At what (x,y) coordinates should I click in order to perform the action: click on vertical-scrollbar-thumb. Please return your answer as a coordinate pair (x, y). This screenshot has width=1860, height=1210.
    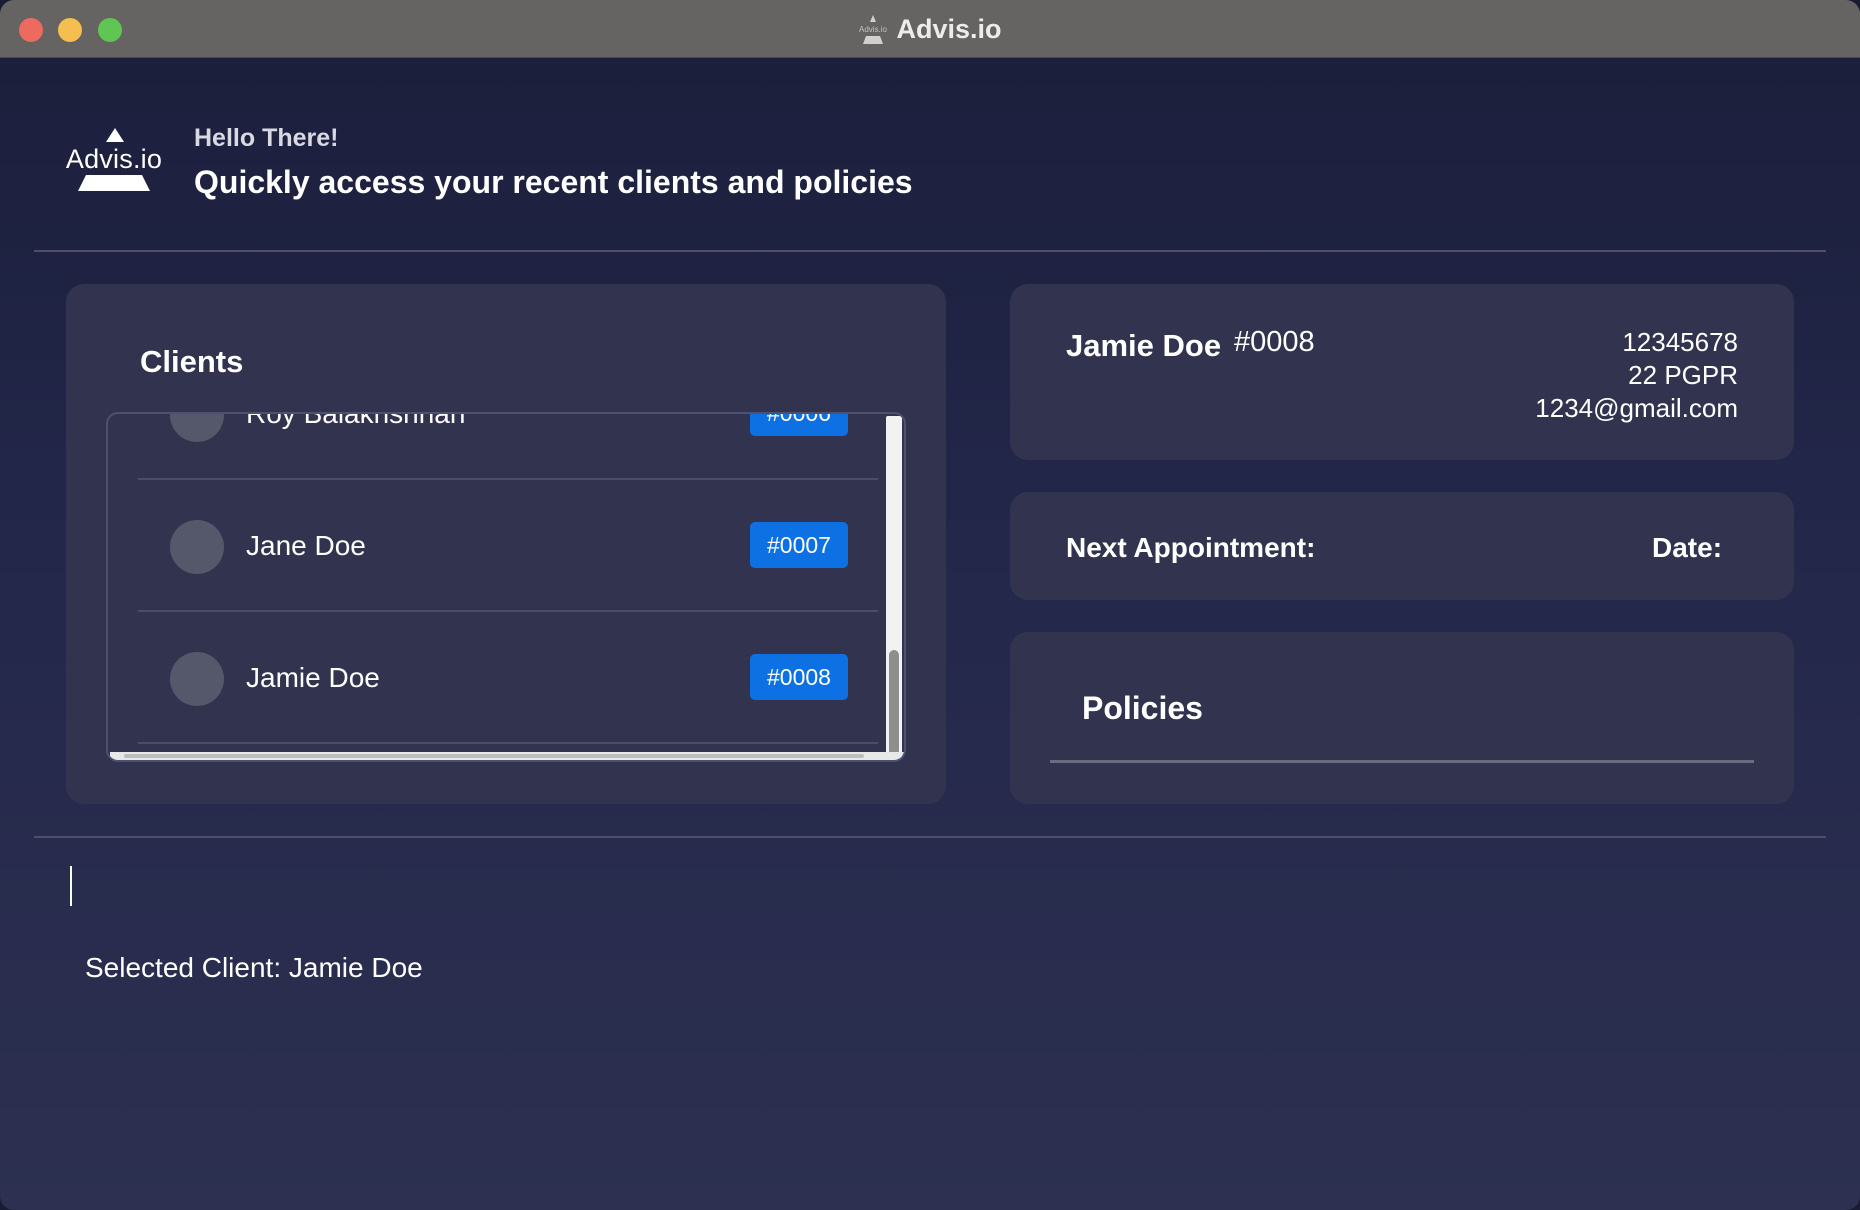
    Looking at the image, I should click on (894, 703).